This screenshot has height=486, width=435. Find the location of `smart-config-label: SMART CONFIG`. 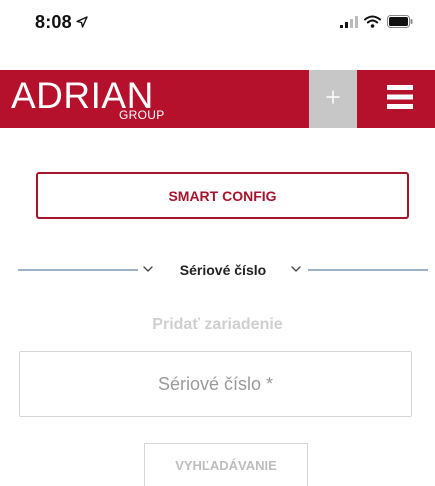

smart-config-label: SMART CONFIG is located at coordinates (222, 195).